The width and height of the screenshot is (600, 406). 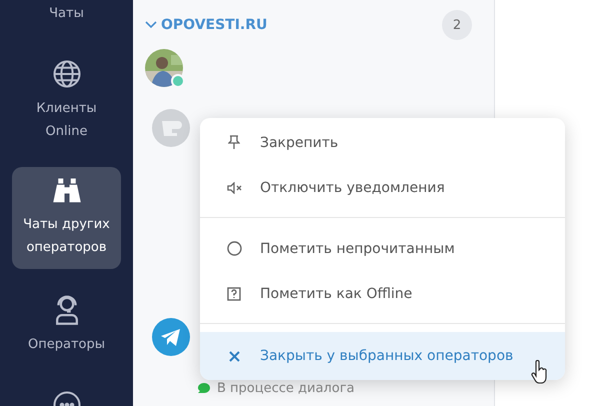 I want to click on menu-item: Пометить как Offline, so click(x=382, y=293).